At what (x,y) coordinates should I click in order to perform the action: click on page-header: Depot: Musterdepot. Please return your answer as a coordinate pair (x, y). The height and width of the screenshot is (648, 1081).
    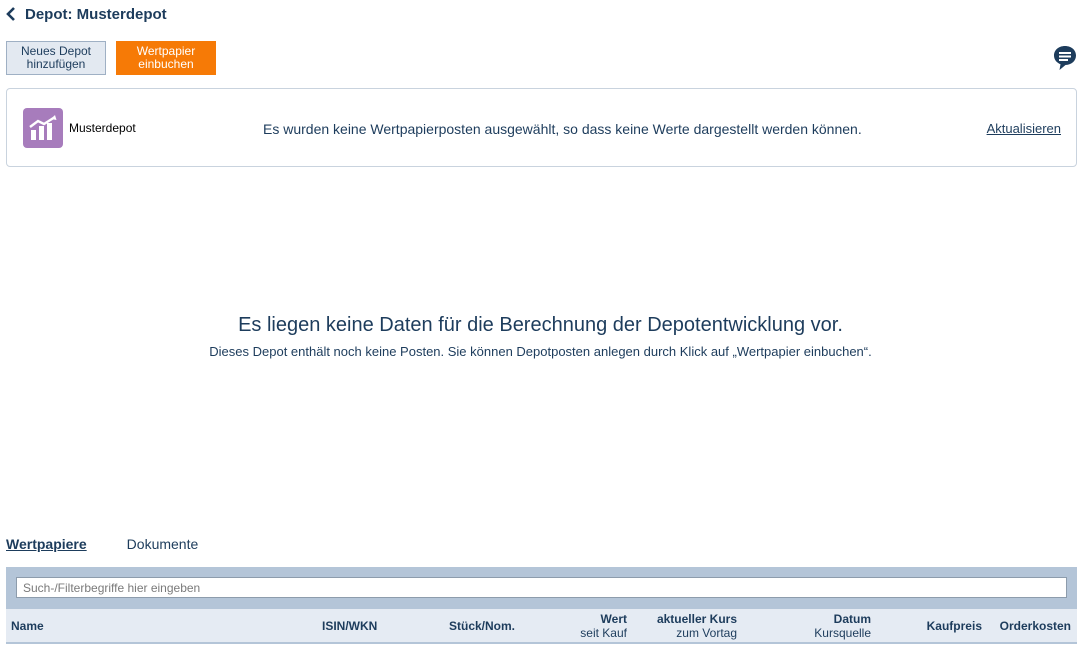
    Looking at the image, I should click on (86, 14).